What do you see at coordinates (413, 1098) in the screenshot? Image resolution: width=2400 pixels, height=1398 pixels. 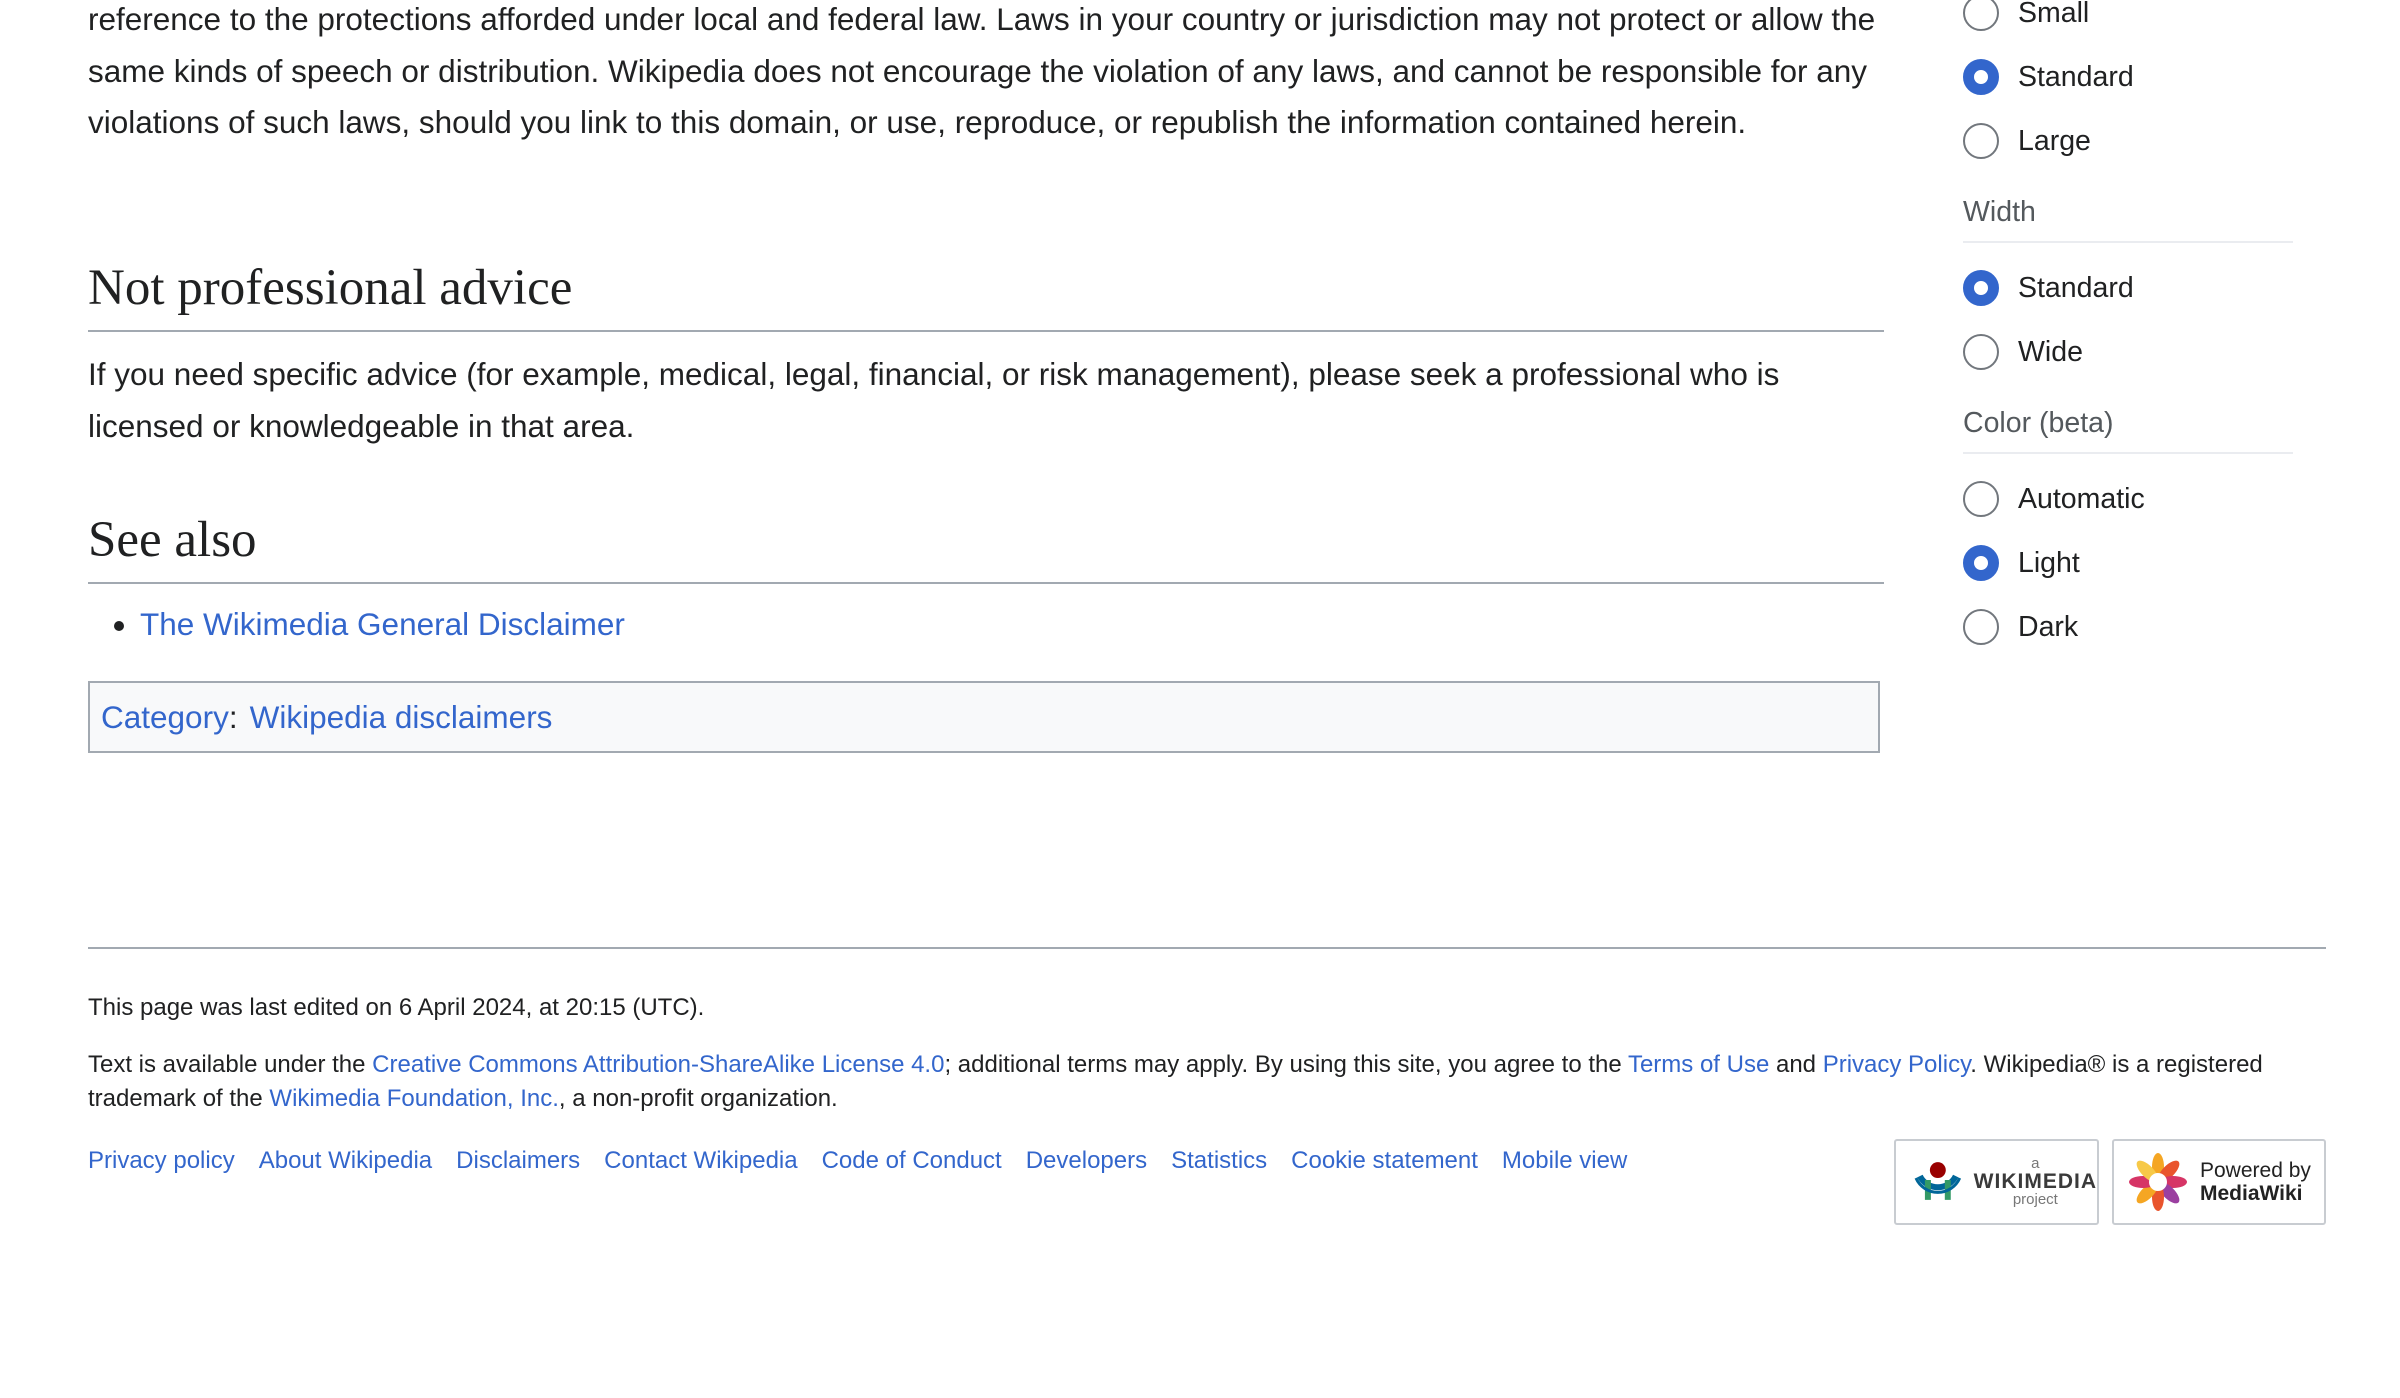 I see `wikimedia-foundation-link: Wikimedia Foundation, Inc.` at bounding box center [413, 1098].